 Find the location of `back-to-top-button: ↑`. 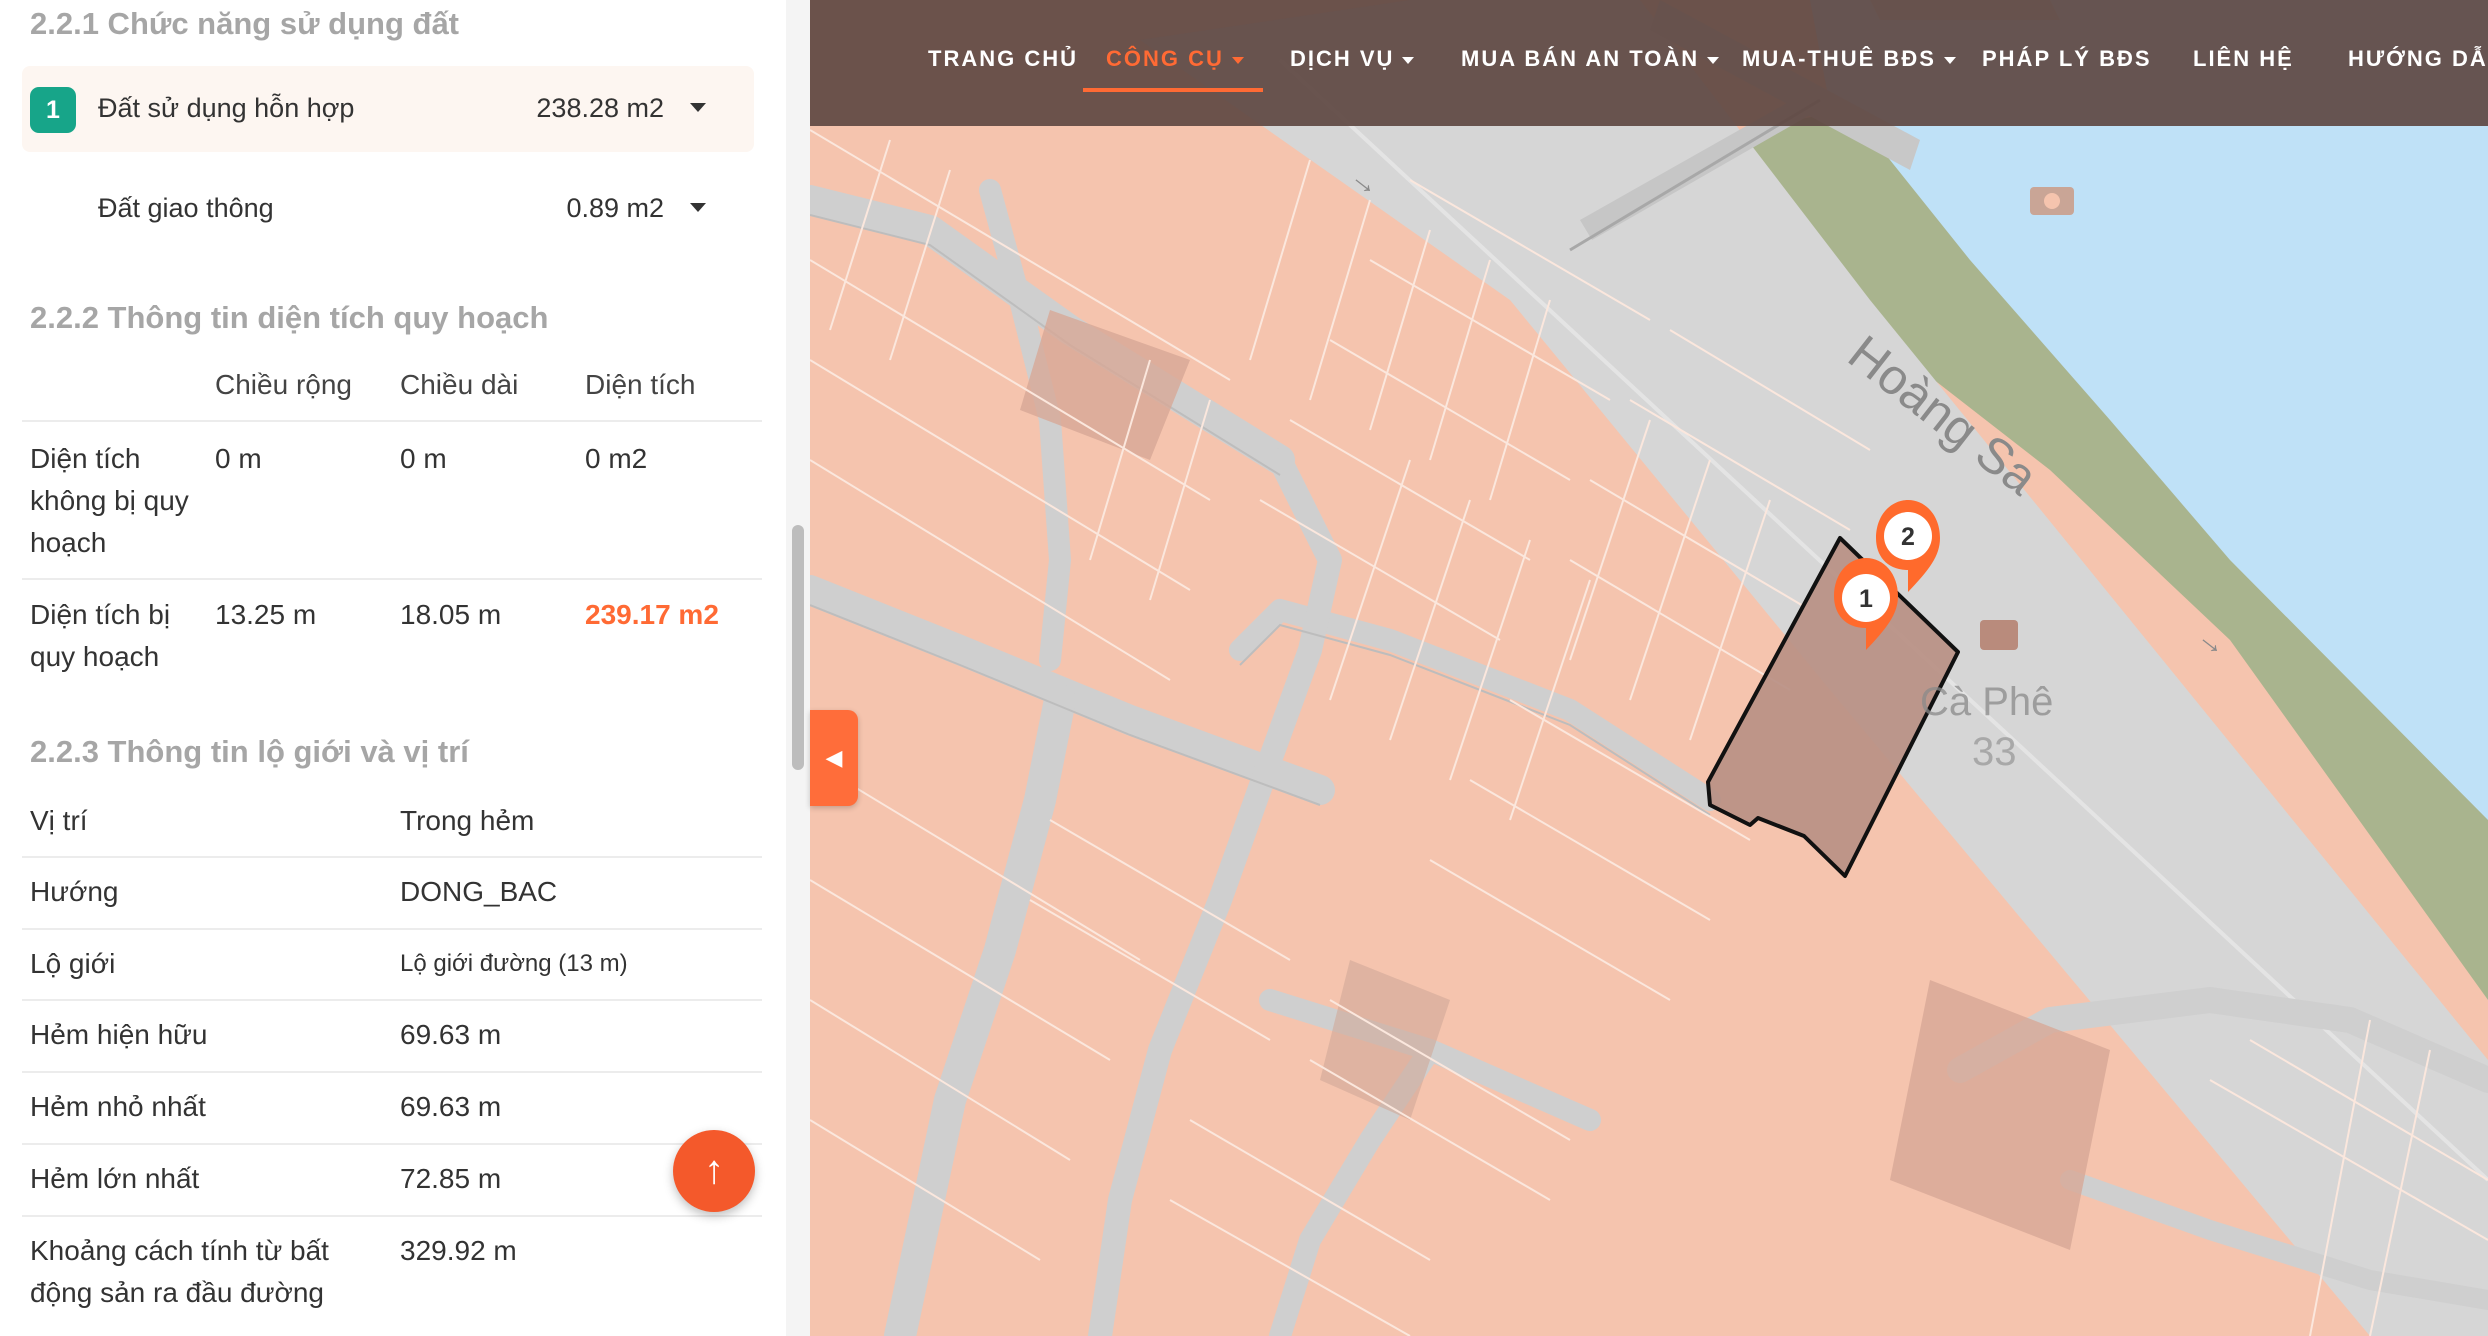

back-to-top-button: ↑ is located at coordinates (714, 1171).